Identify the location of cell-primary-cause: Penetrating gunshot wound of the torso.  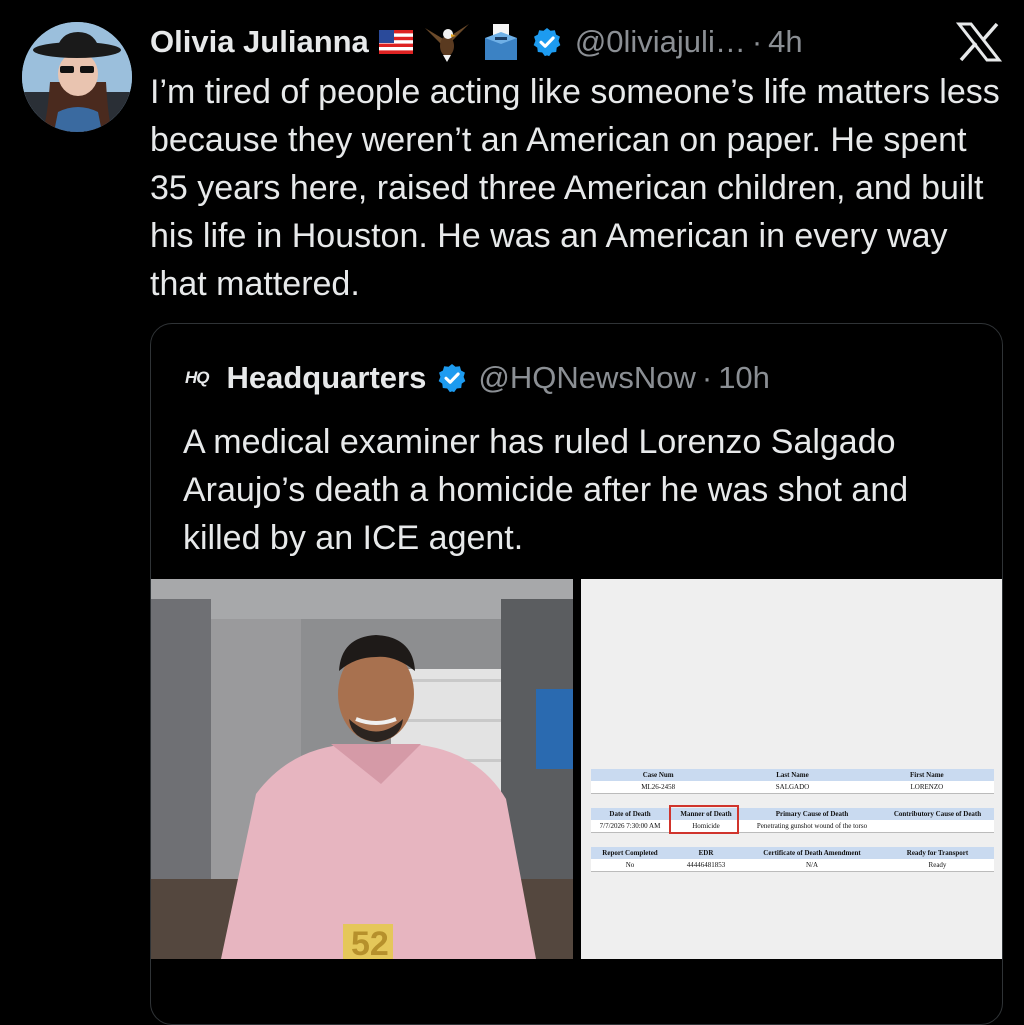
(812, 826).